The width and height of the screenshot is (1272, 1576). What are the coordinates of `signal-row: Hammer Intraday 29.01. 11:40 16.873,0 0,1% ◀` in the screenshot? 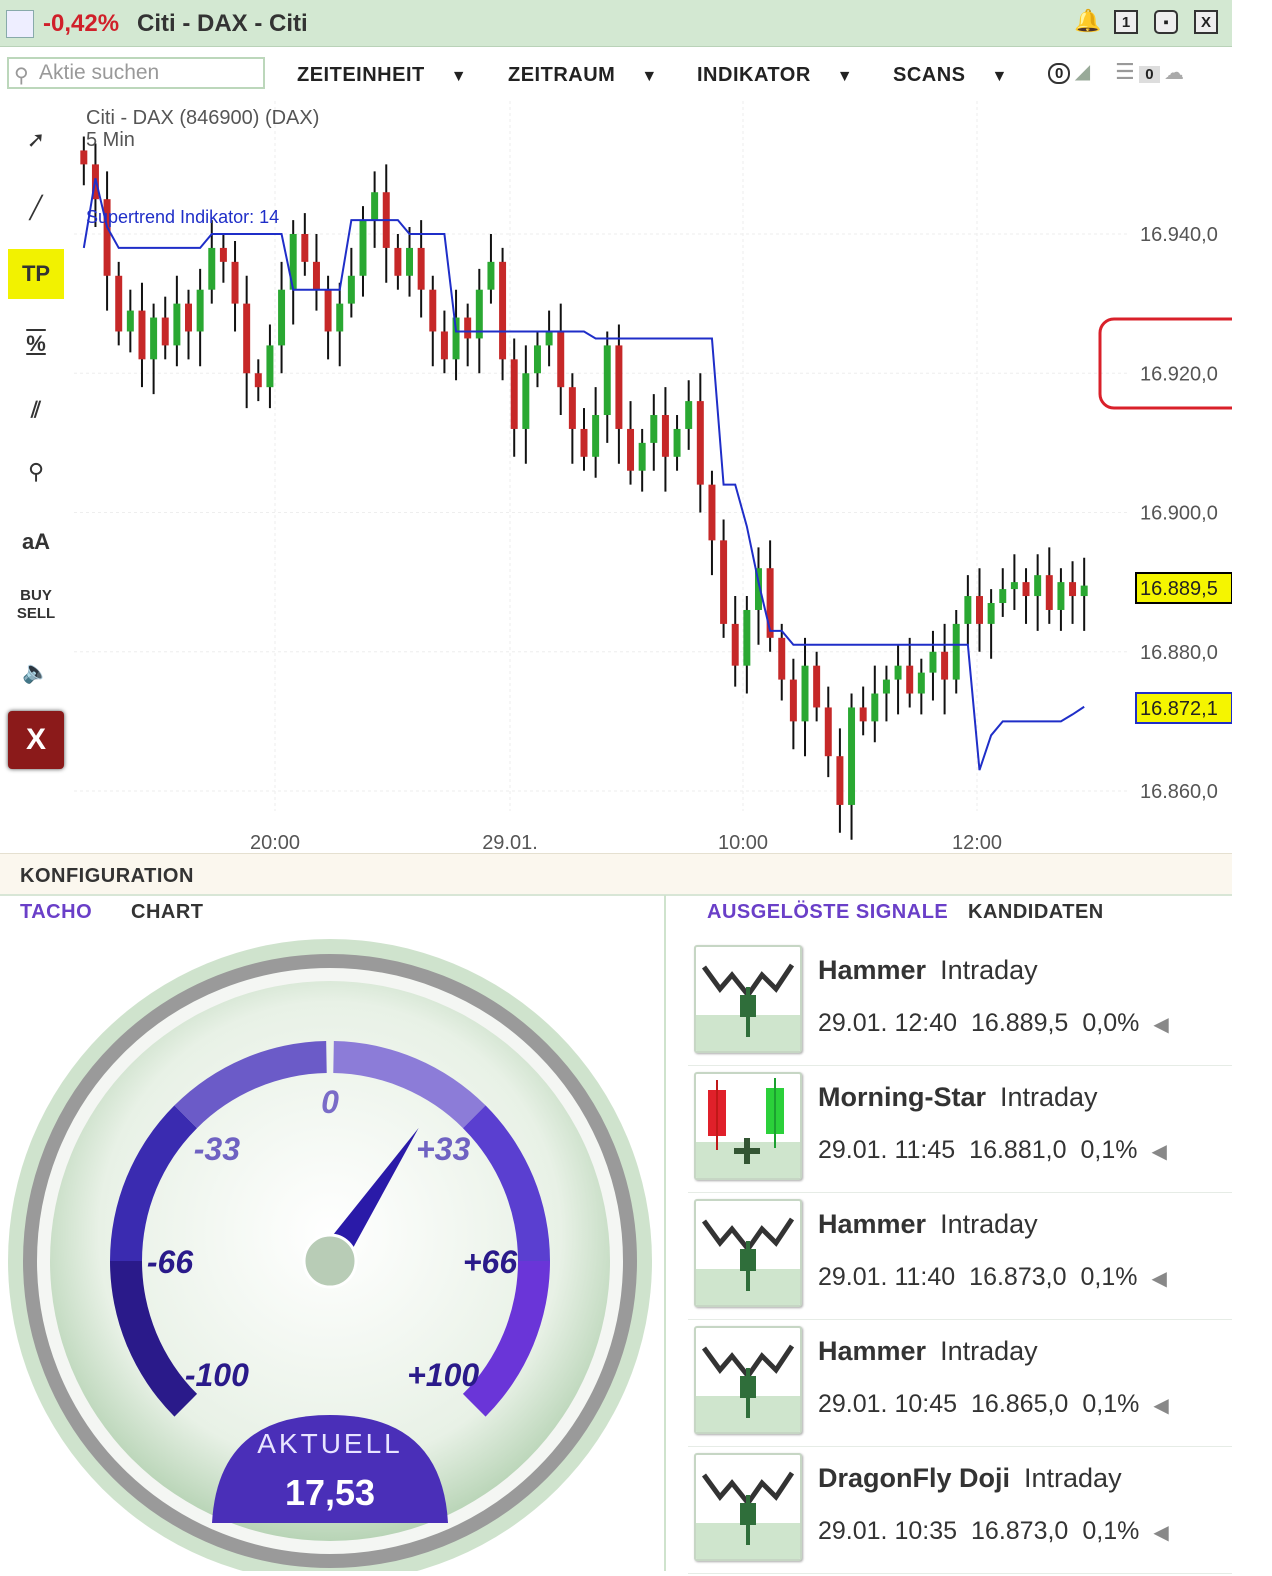 It's located at (960, 1256).